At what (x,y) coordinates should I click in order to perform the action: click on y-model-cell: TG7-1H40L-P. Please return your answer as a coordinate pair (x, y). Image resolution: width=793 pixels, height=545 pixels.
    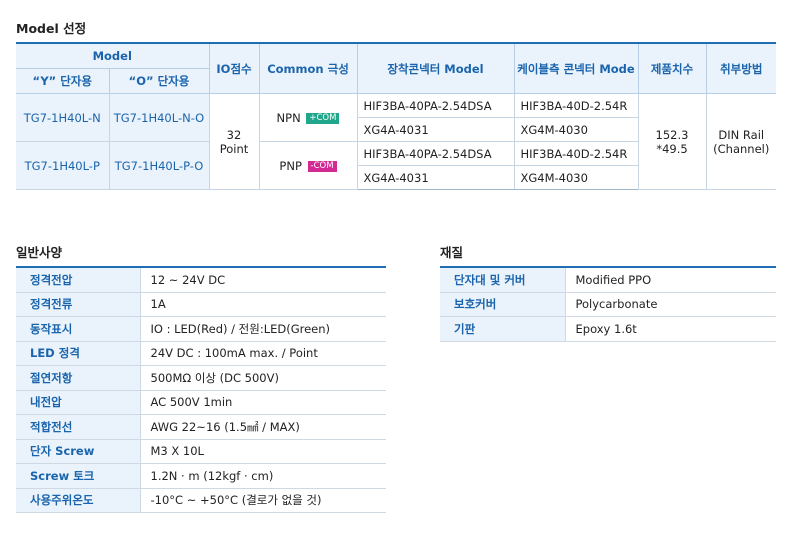
    Looking at the image, I should click on (63, 165).